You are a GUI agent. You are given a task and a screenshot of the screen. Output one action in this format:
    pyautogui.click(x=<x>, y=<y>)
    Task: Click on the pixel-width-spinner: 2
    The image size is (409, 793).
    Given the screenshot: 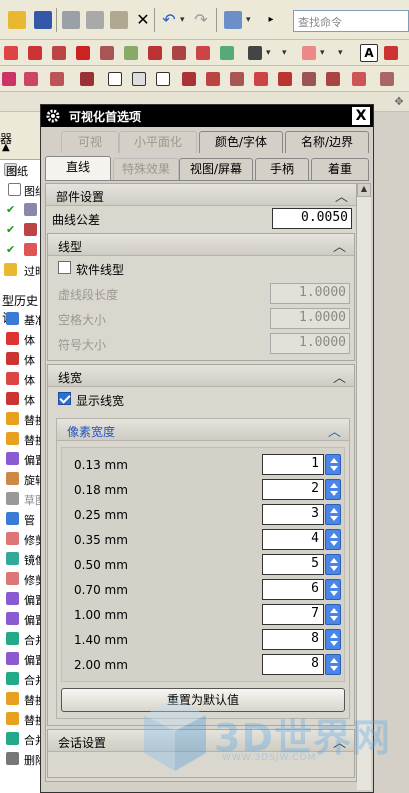 What is the action you would take?
    pyautogui.click(x=302, y=489)
    